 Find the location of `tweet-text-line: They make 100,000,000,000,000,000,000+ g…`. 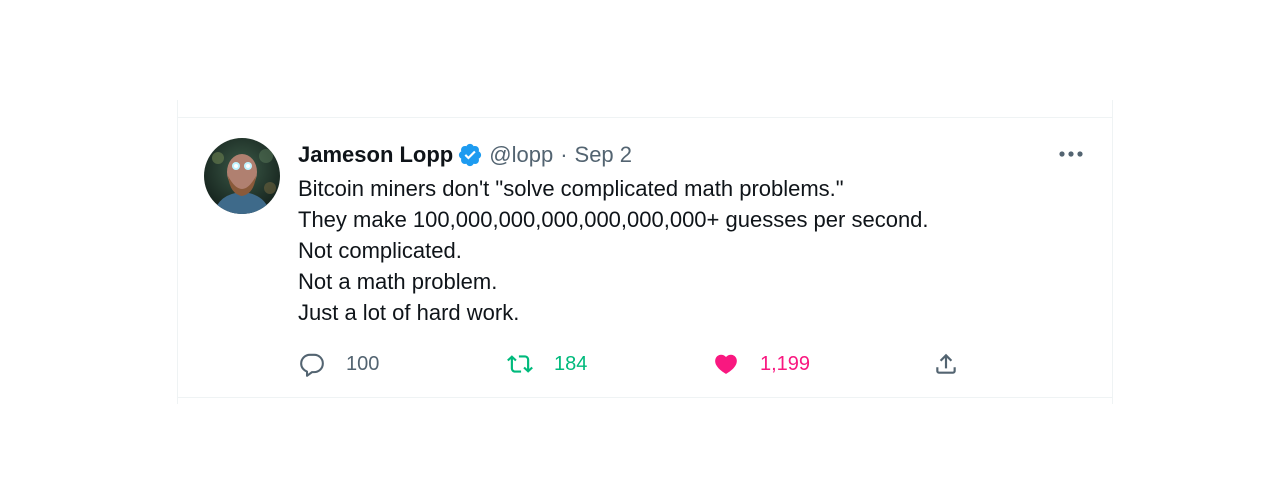

tweet-text-line: They make 100,000,000,000,000,000,000+ g… is located at coordinates (613, 219).